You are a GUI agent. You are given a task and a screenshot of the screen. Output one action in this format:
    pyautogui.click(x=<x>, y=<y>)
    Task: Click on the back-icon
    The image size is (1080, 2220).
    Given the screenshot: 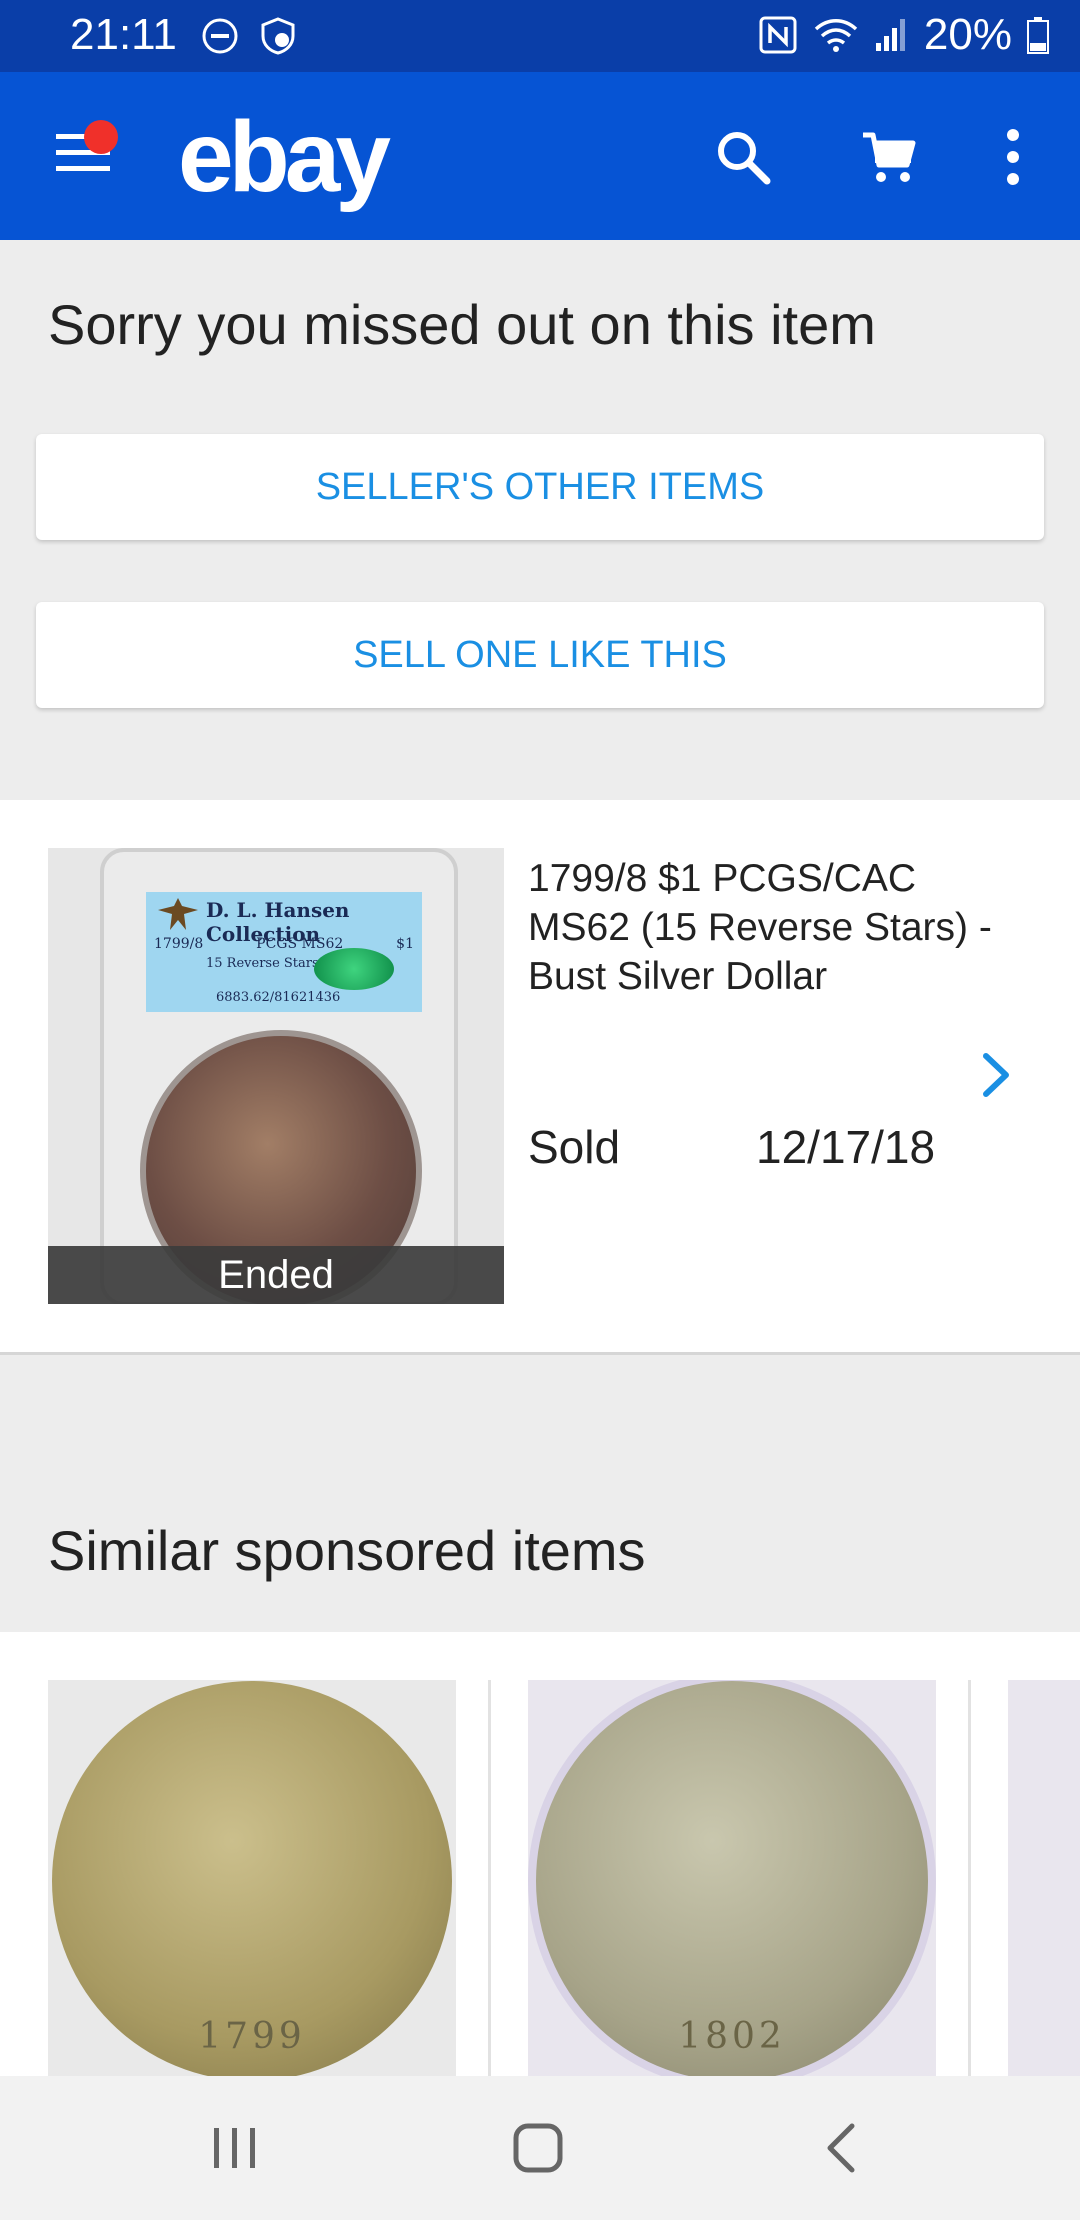 What is the action you would take?
    pyautogui.click(x=843, y=2148)
    